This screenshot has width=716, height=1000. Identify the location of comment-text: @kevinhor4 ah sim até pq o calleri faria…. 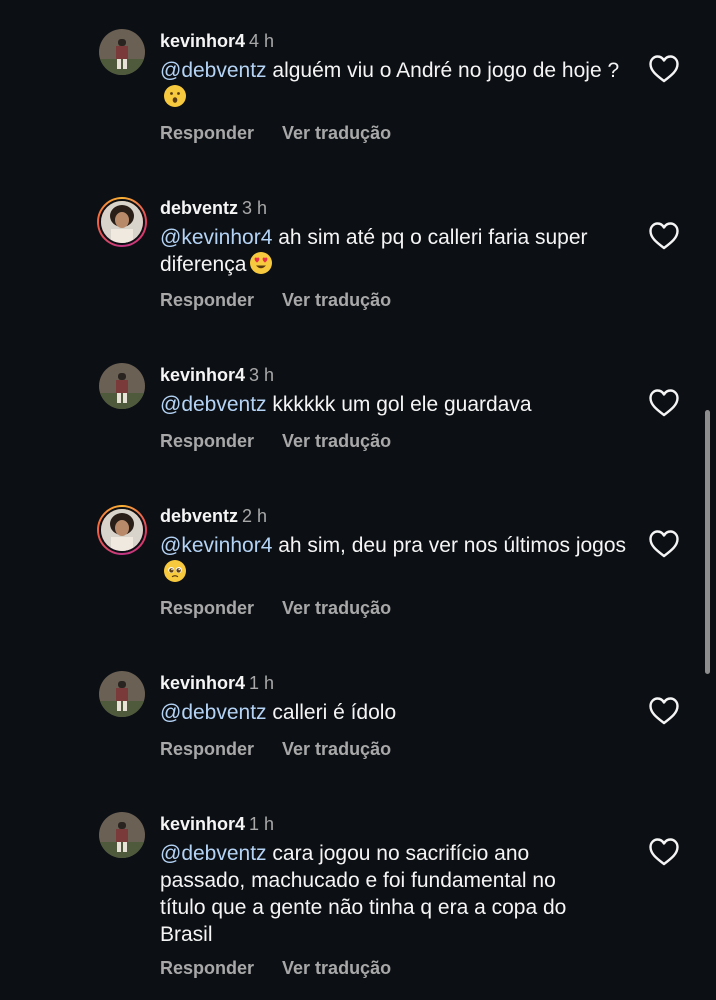
(395, 251).